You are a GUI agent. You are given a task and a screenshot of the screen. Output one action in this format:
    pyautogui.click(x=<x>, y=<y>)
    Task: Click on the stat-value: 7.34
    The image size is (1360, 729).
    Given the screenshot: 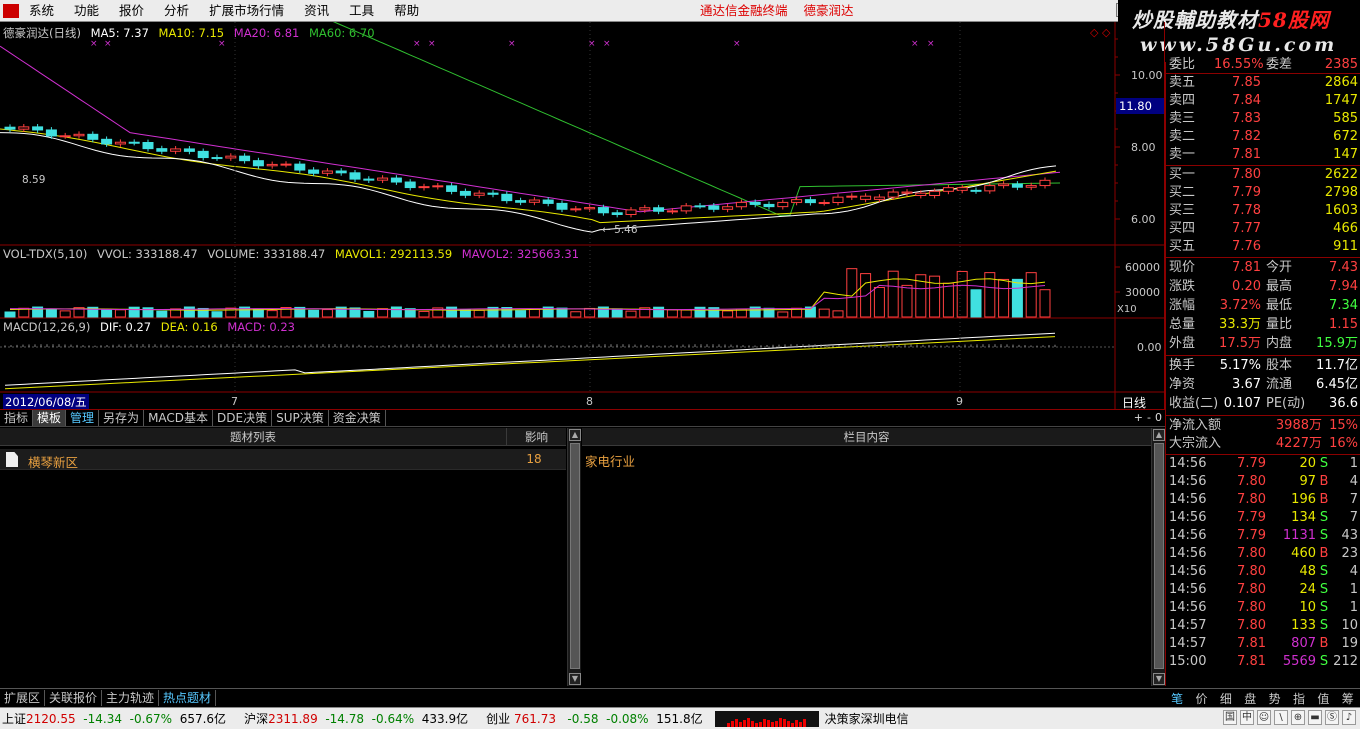 What is the action you would take?
    pyautogui.click(x=1343, y=305)
    